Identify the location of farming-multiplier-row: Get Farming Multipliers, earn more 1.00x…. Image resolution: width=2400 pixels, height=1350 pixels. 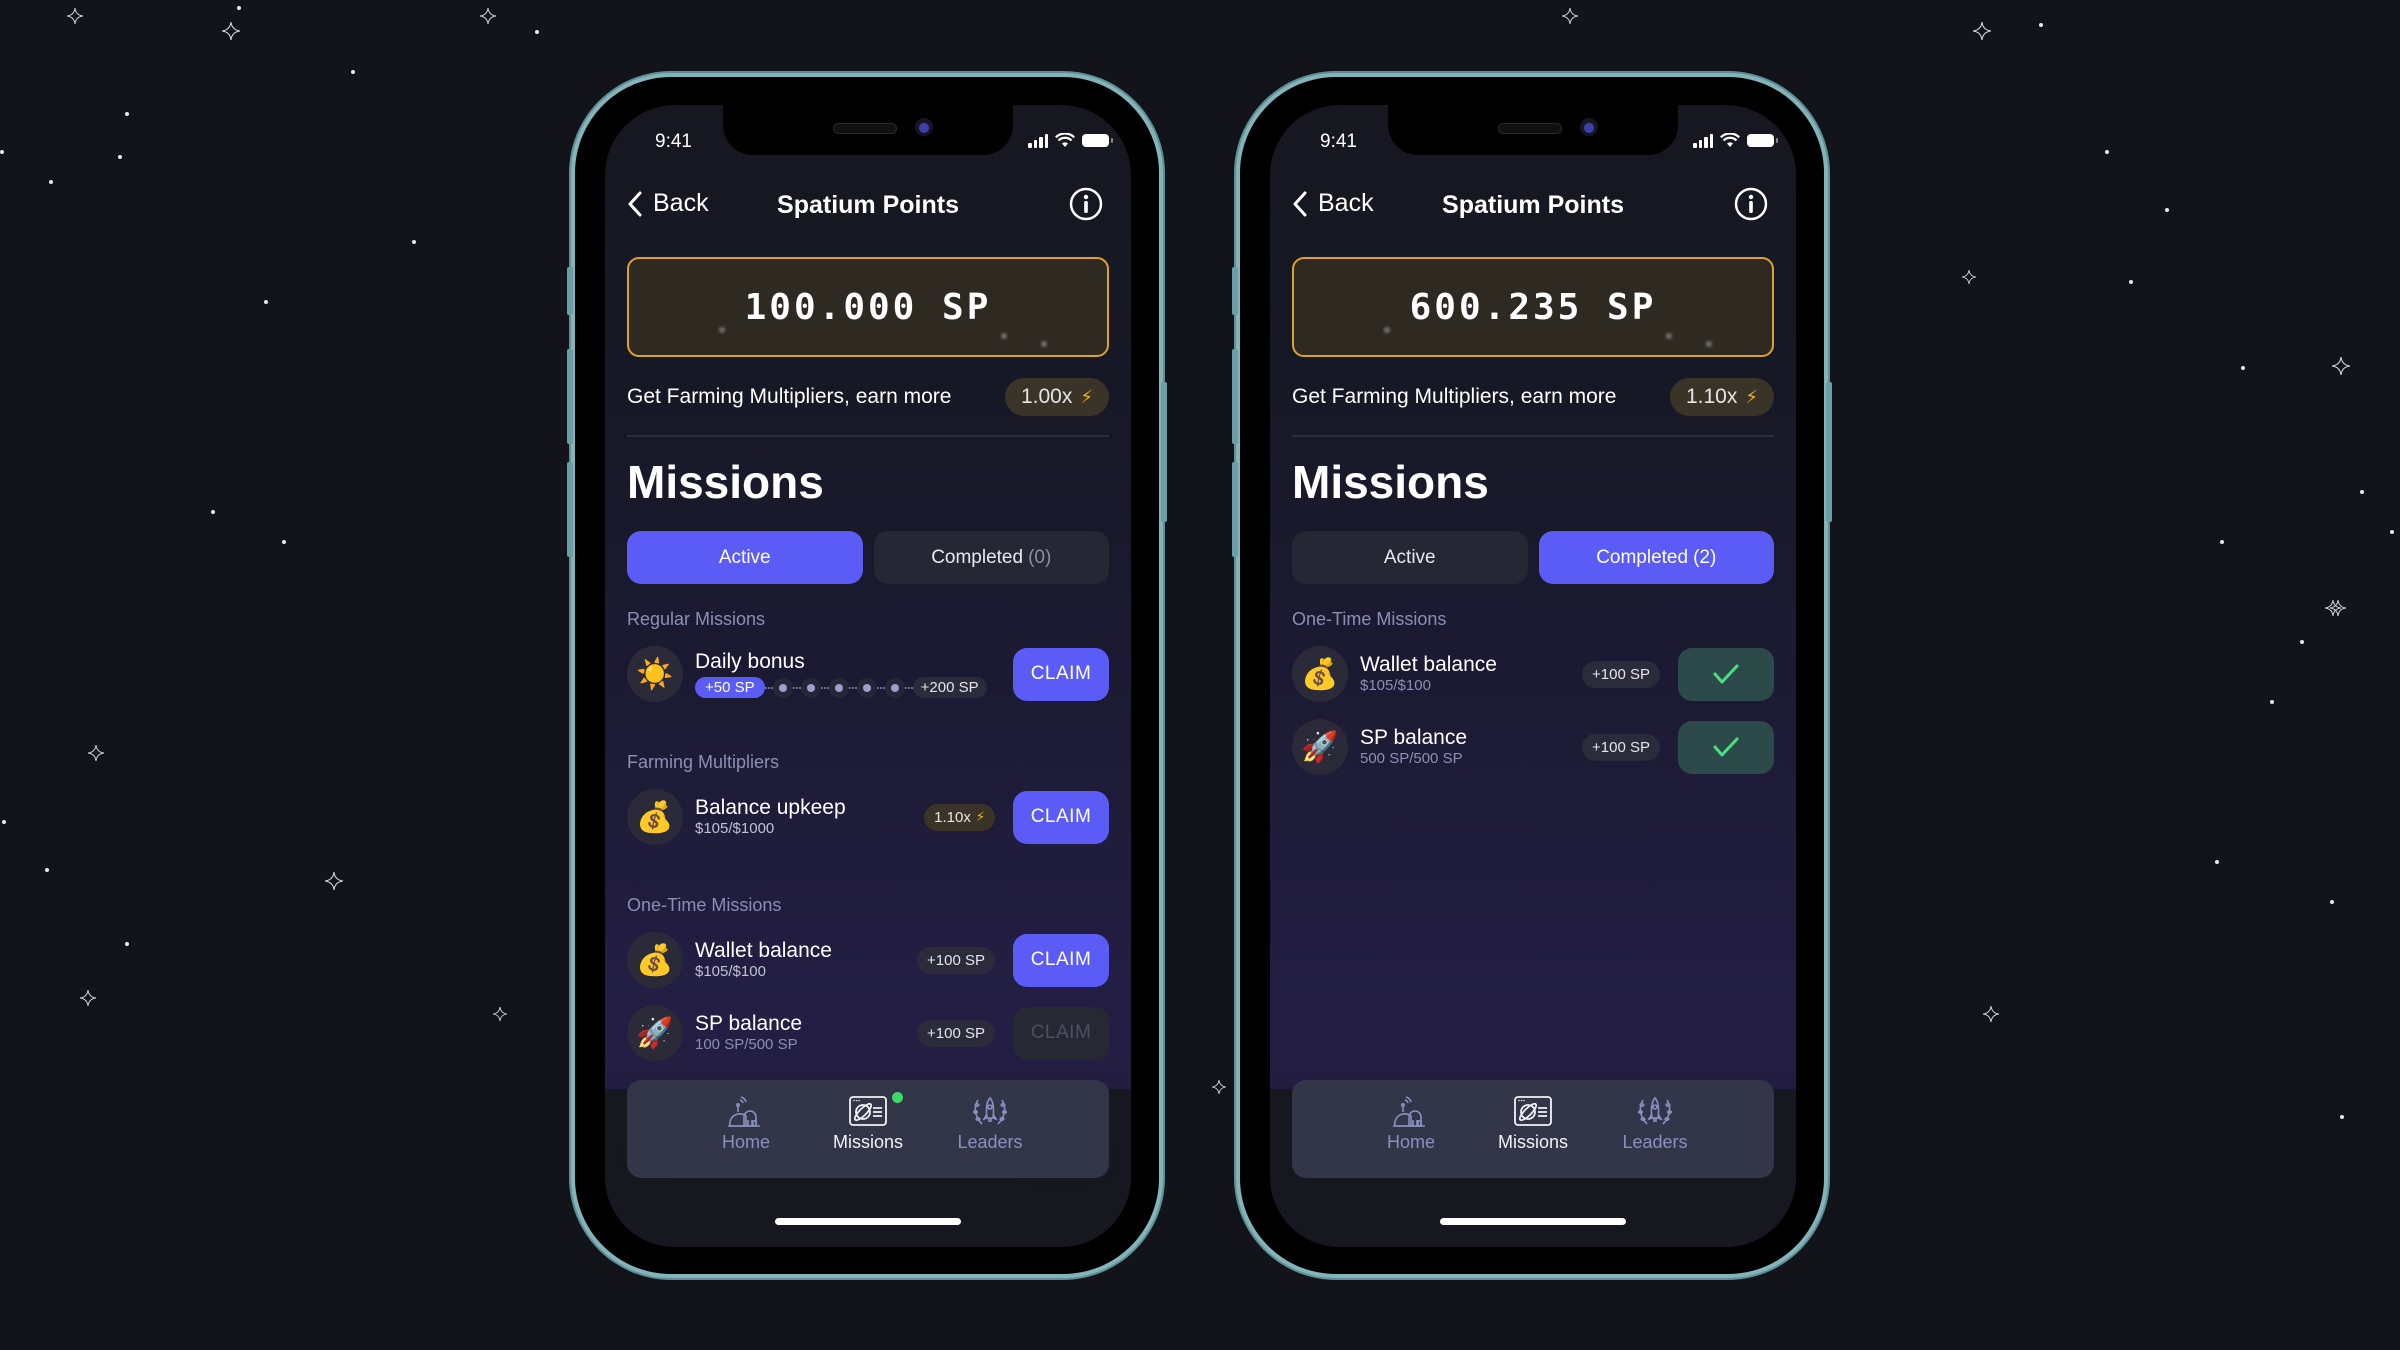
(868, 397).